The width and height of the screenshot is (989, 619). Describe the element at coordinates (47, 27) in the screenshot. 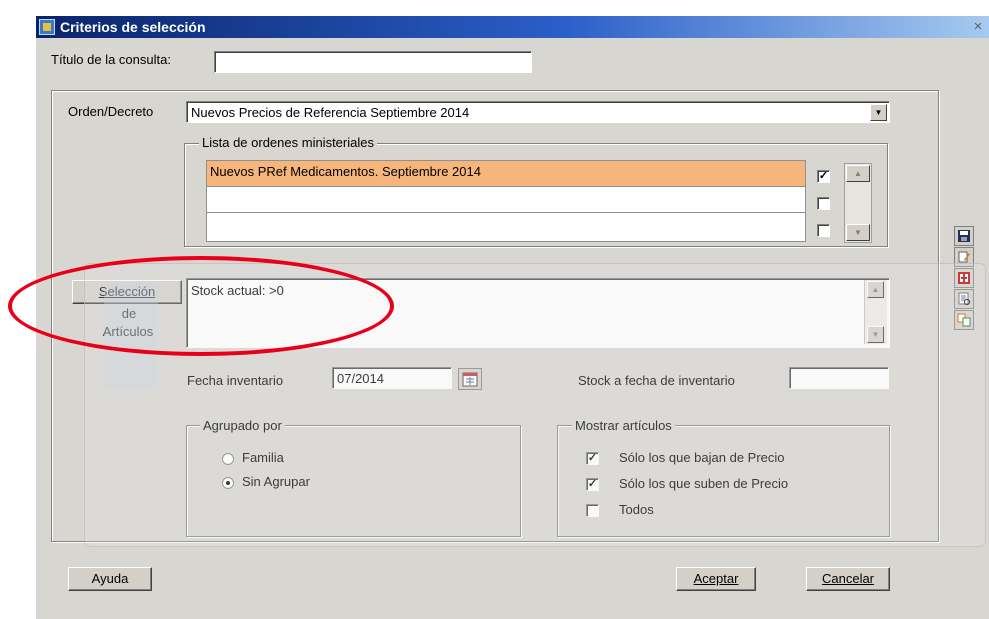

I see `app-icon` at that location.